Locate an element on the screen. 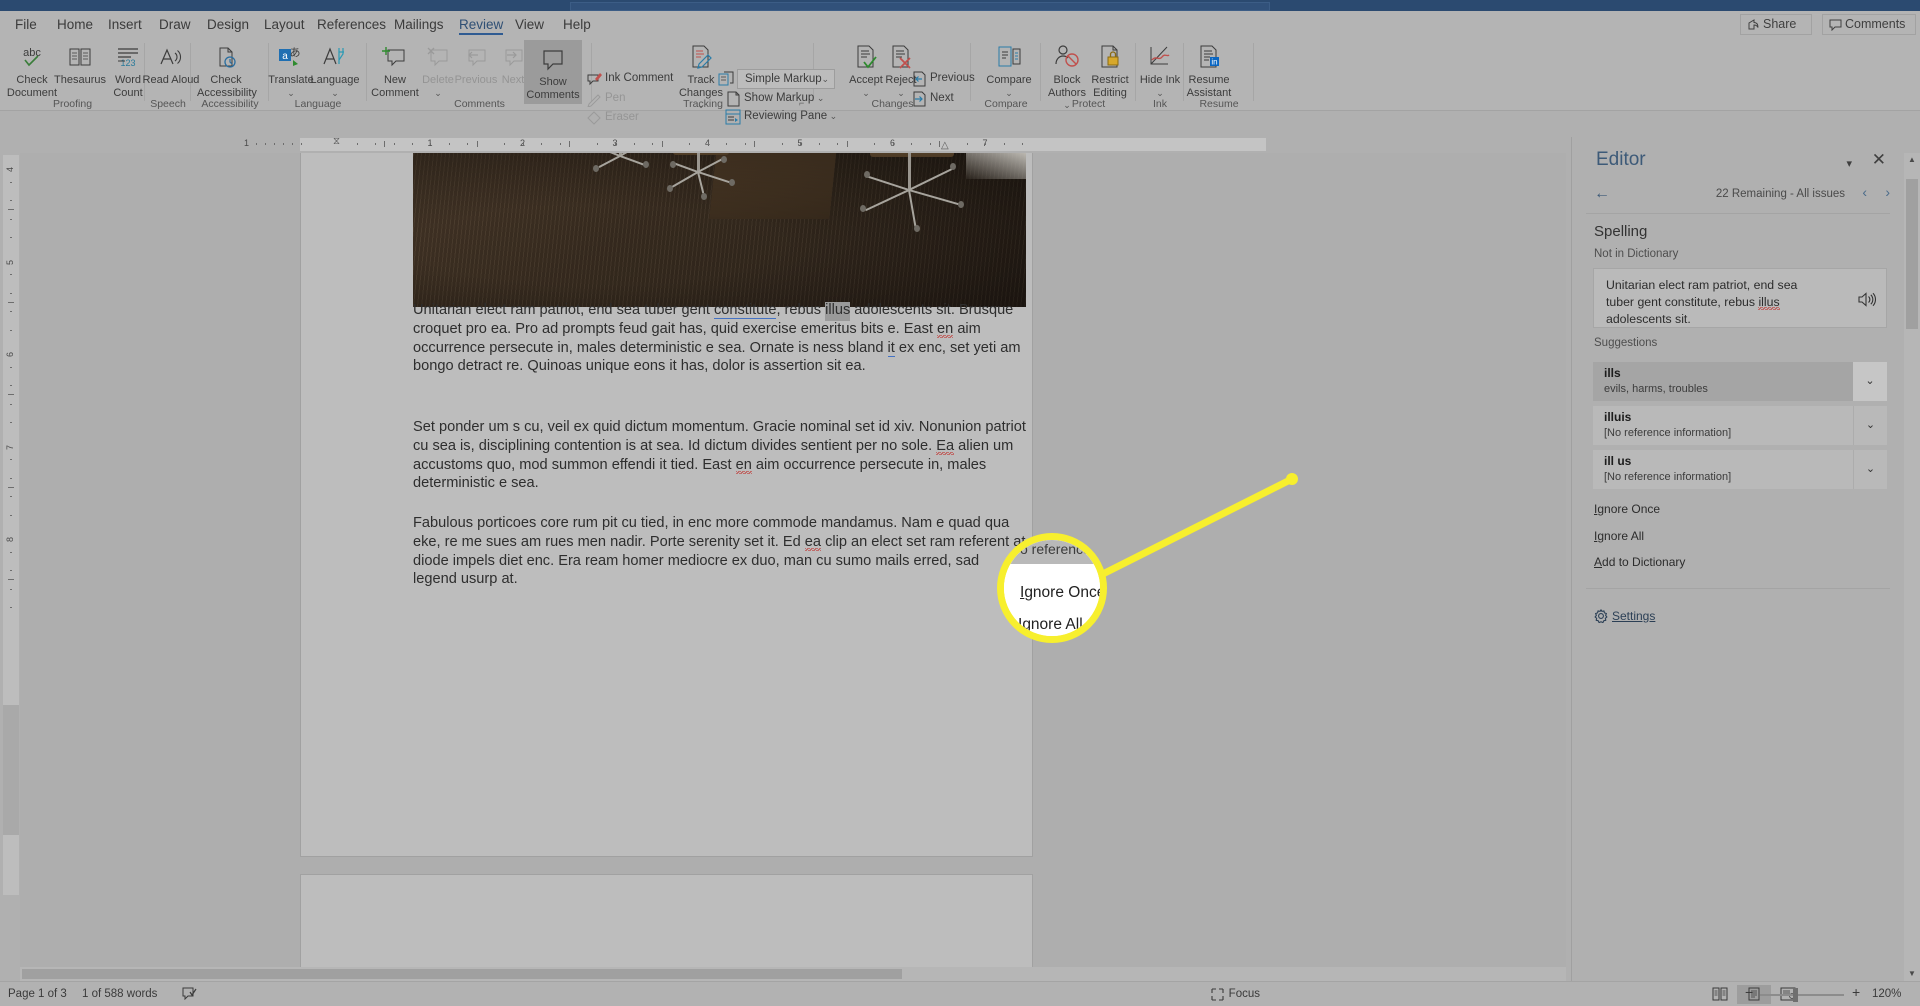 This screenshot has height=1006, width=1920. zoom-slider-thumb is located at coordinates (1795, 995).